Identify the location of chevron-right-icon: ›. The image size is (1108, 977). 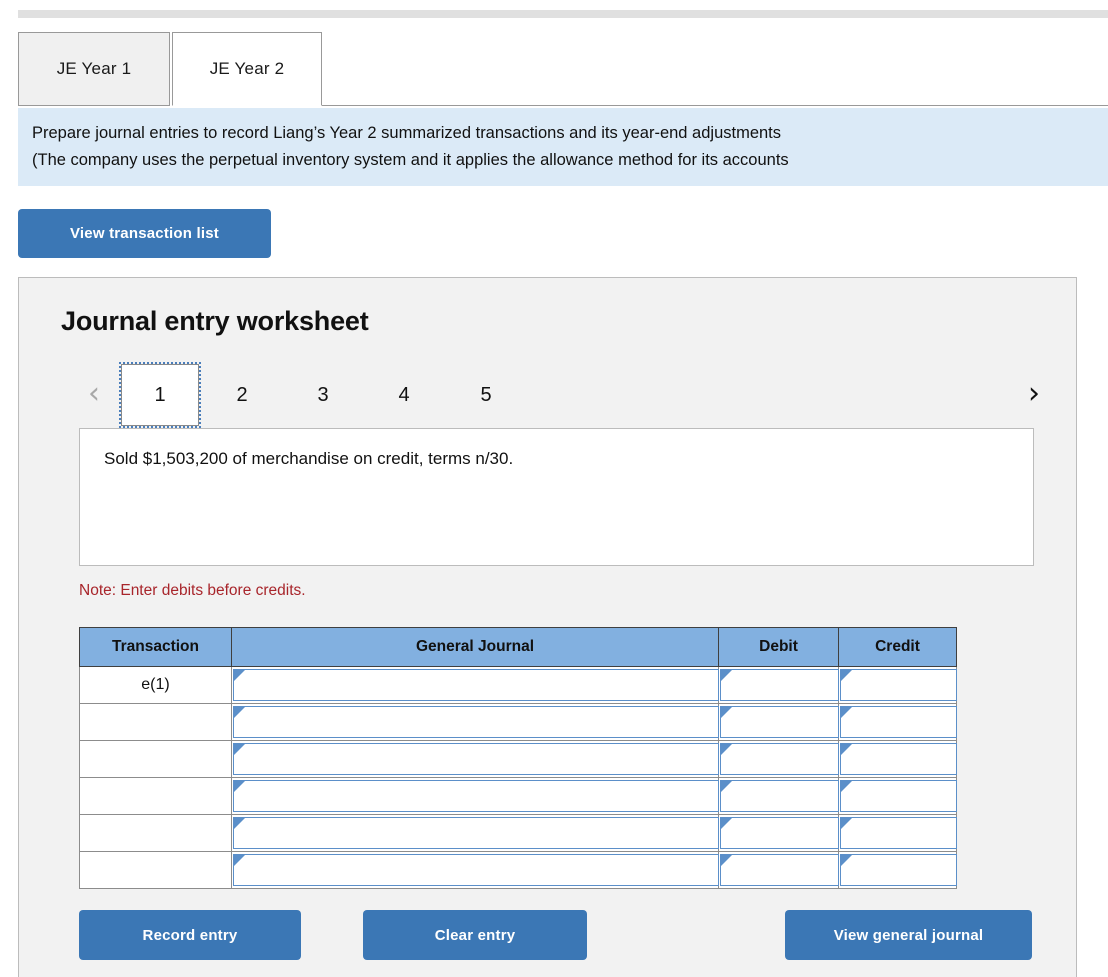
(1034, 394).